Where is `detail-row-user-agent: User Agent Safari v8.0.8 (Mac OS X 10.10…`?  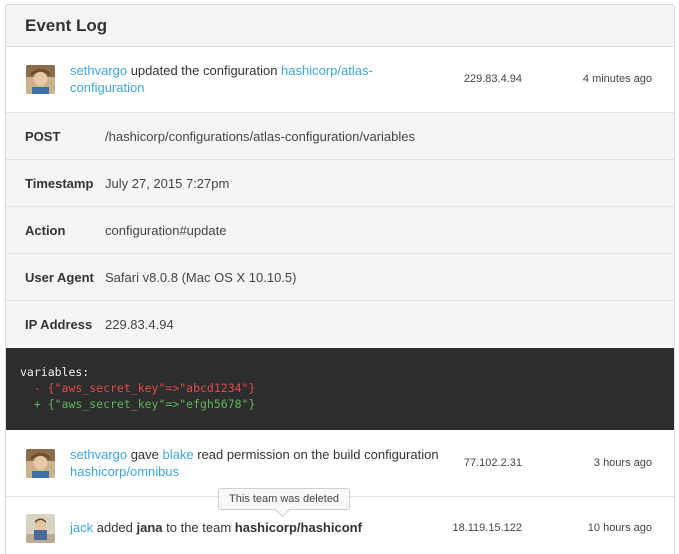
detail-row-user-agent: User Agent Safari v8.0.8 (Mac OS X 10.10… is located at coordinates (340, 277).